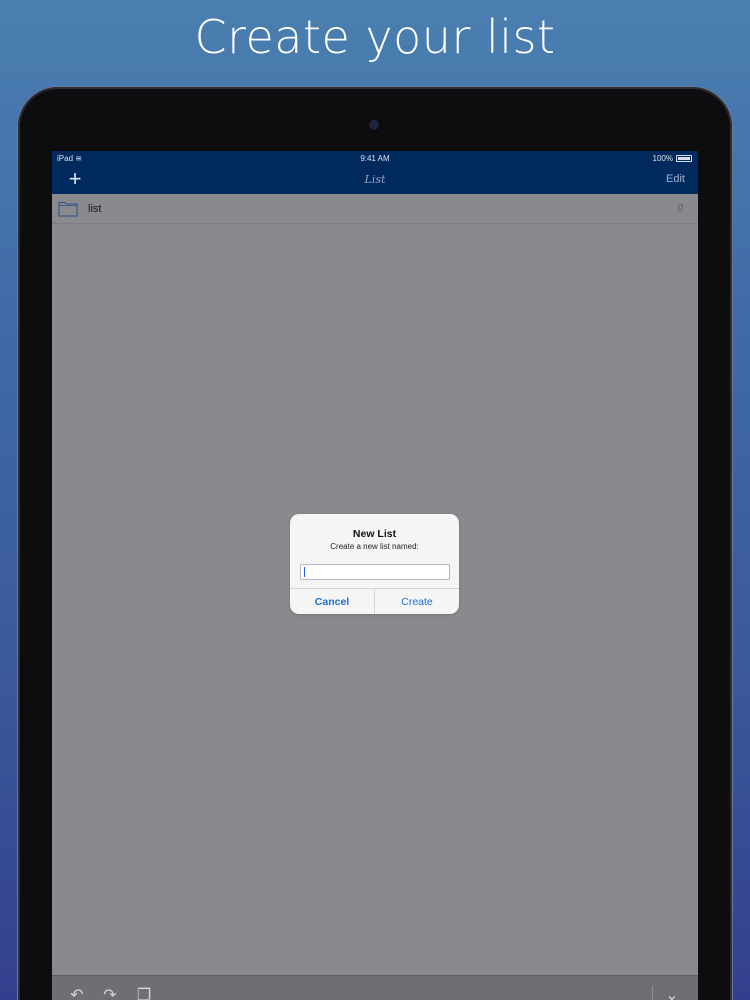 This screenshot has height=1000, width=750. I want to click on edit-button: Edit, so click(675, 179).